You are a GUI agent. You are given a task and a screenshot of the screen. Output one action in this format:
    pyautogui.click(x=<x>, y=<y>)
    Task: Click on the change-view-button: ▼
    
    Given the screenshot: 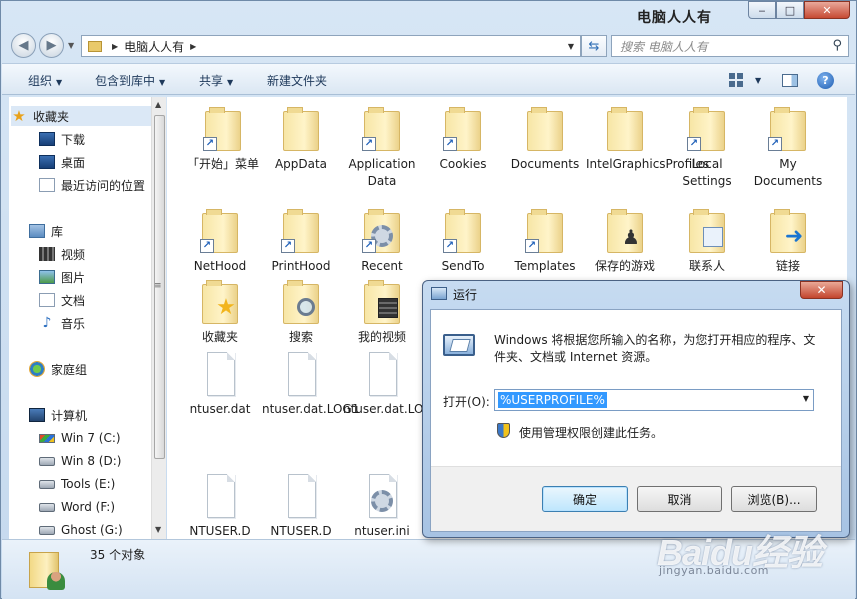 What is the action you would take?
    pyautogui.click(x=745, y=80)
    